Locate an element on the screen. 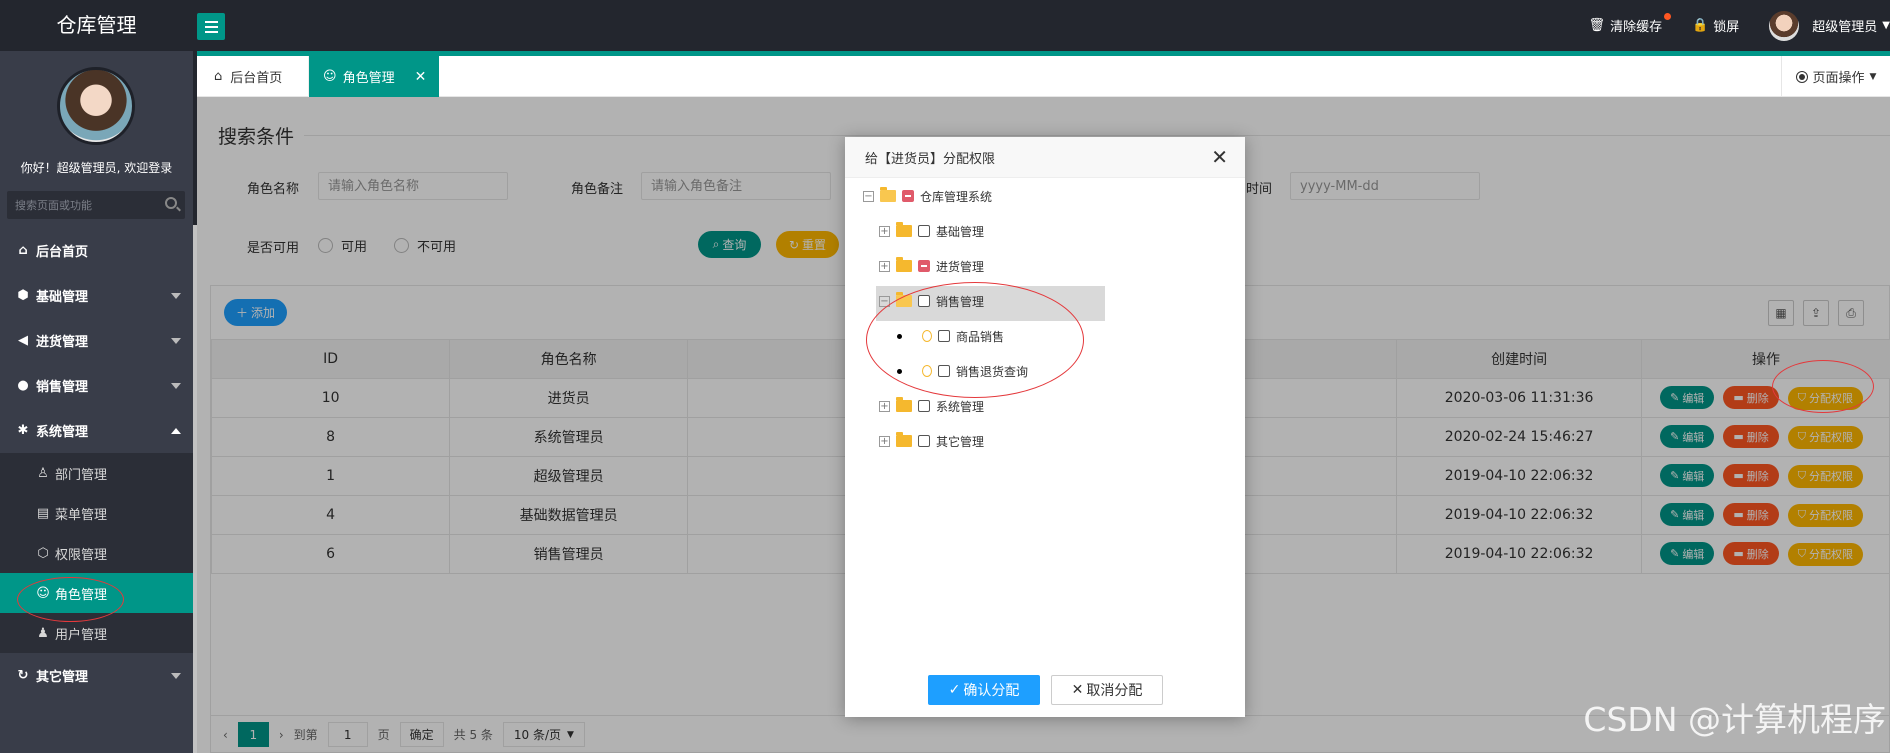  check-icon: ✓ is located at coordinates (954, 690).